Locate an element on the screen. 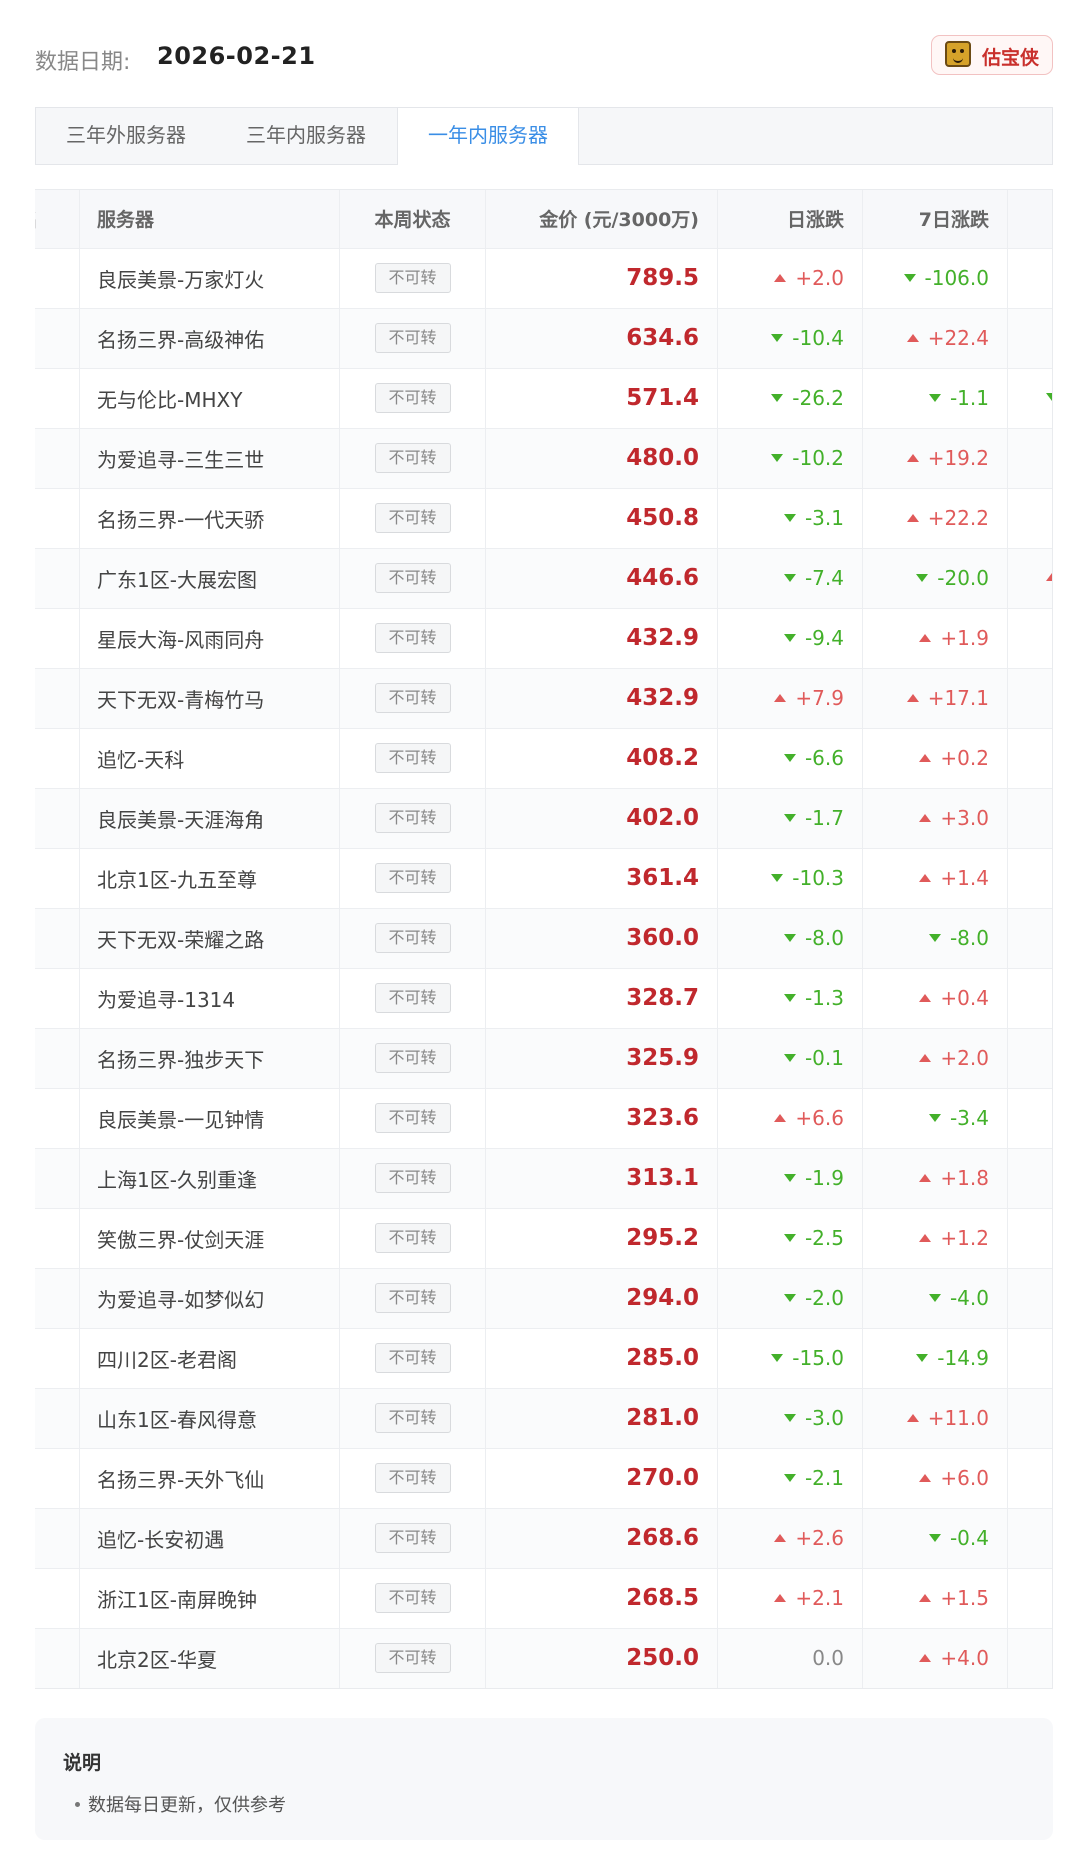  day-change: -6.6 is located at coordinates (790, 758).